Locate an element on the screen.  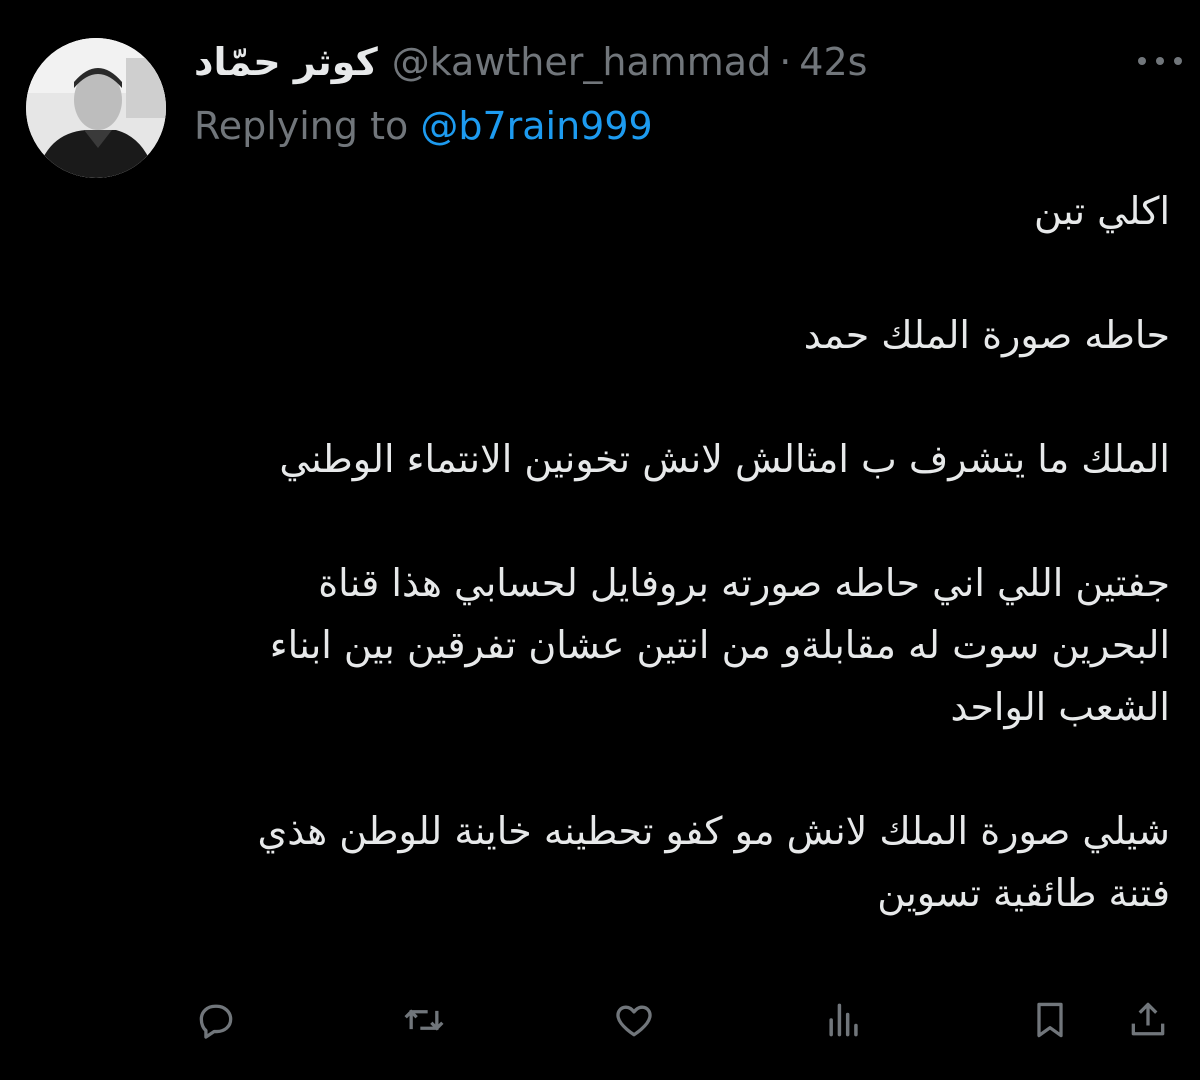
replying-to: Replying to @b7rain999 is located at coordinates (423, 126).